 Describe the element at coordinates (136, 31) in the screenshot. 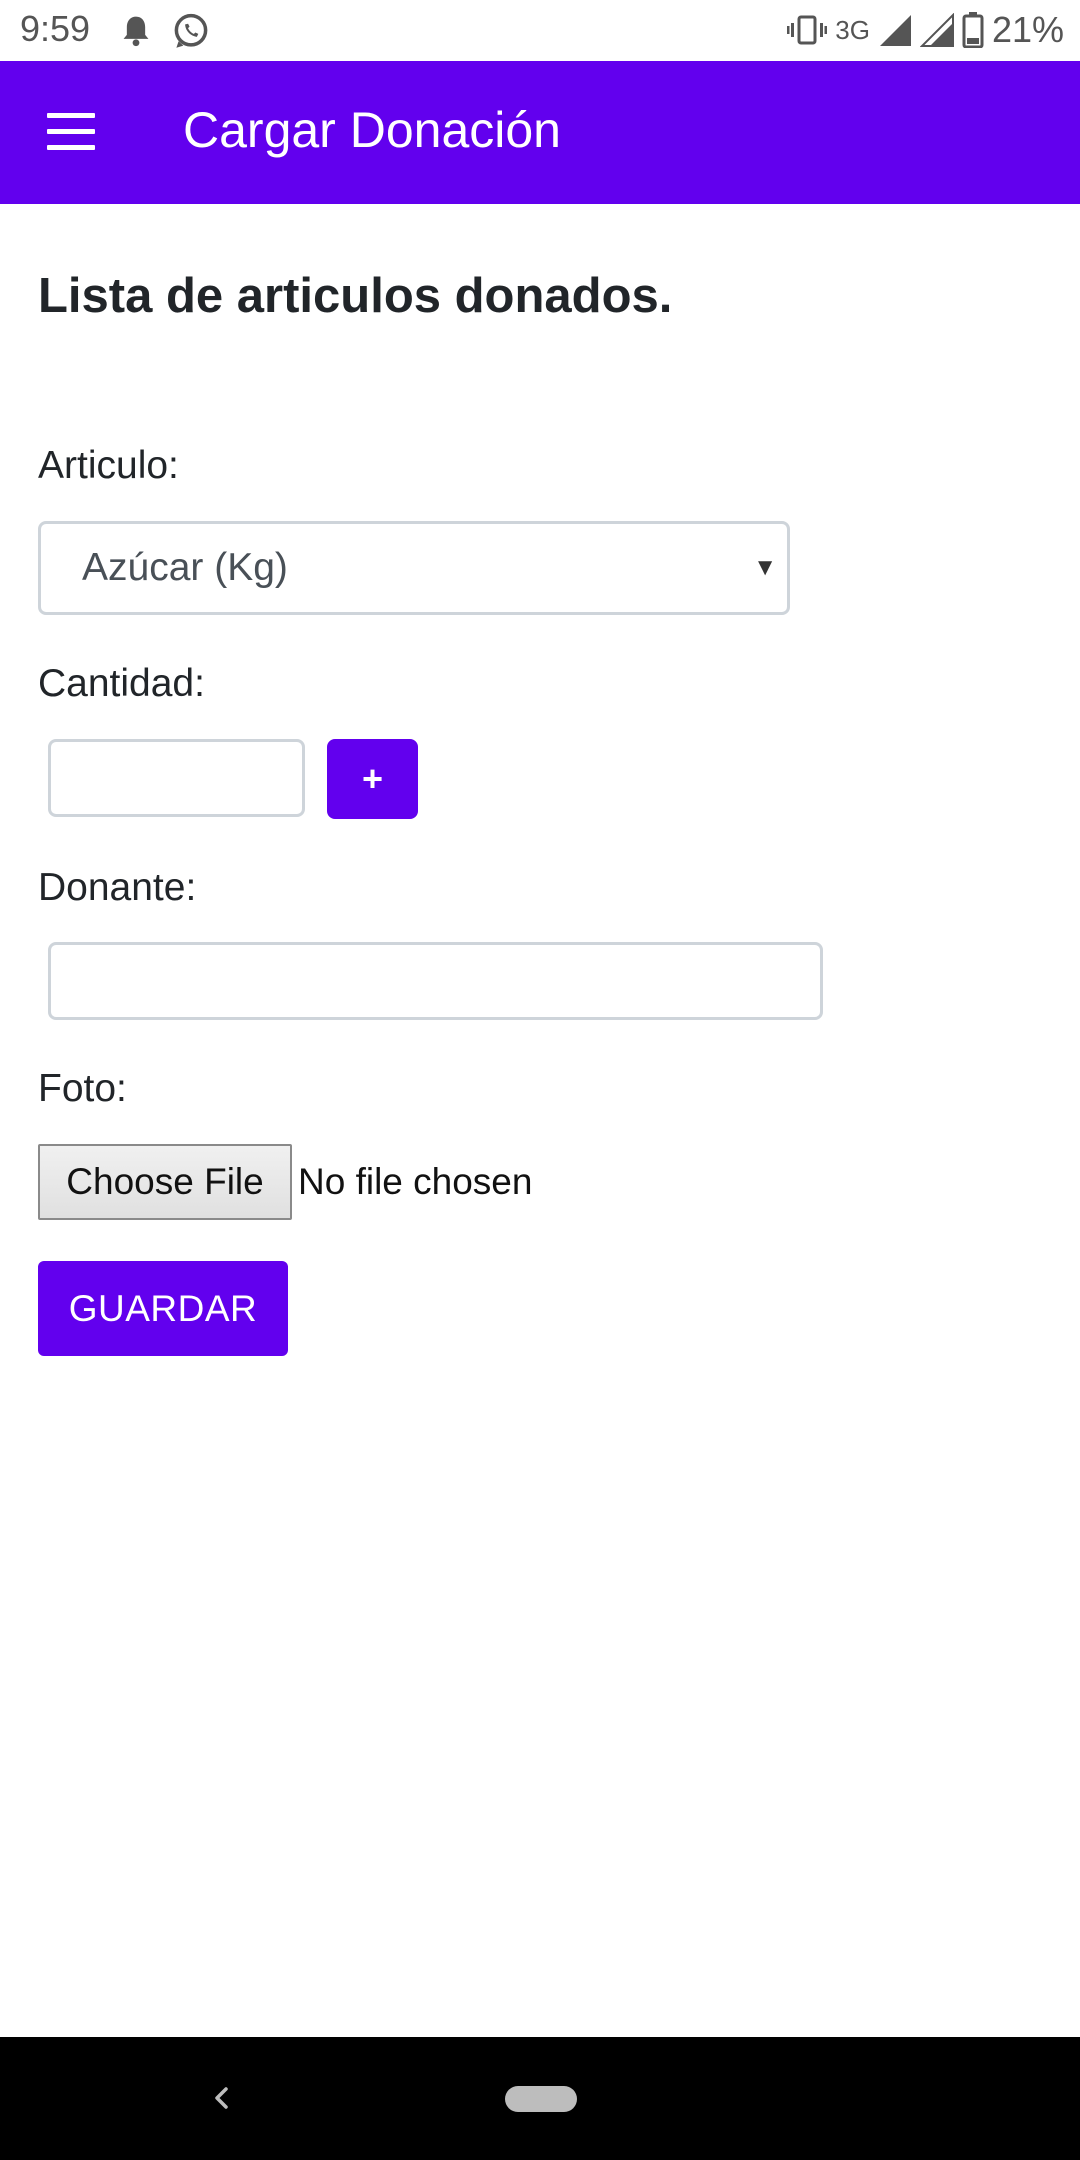

I see `bell-icon` at that location.